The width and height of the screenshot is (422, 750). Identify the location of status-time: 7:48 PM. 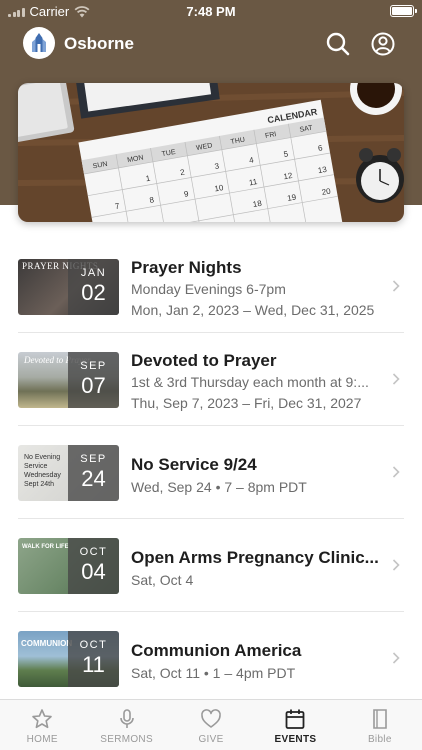
(211, 11).